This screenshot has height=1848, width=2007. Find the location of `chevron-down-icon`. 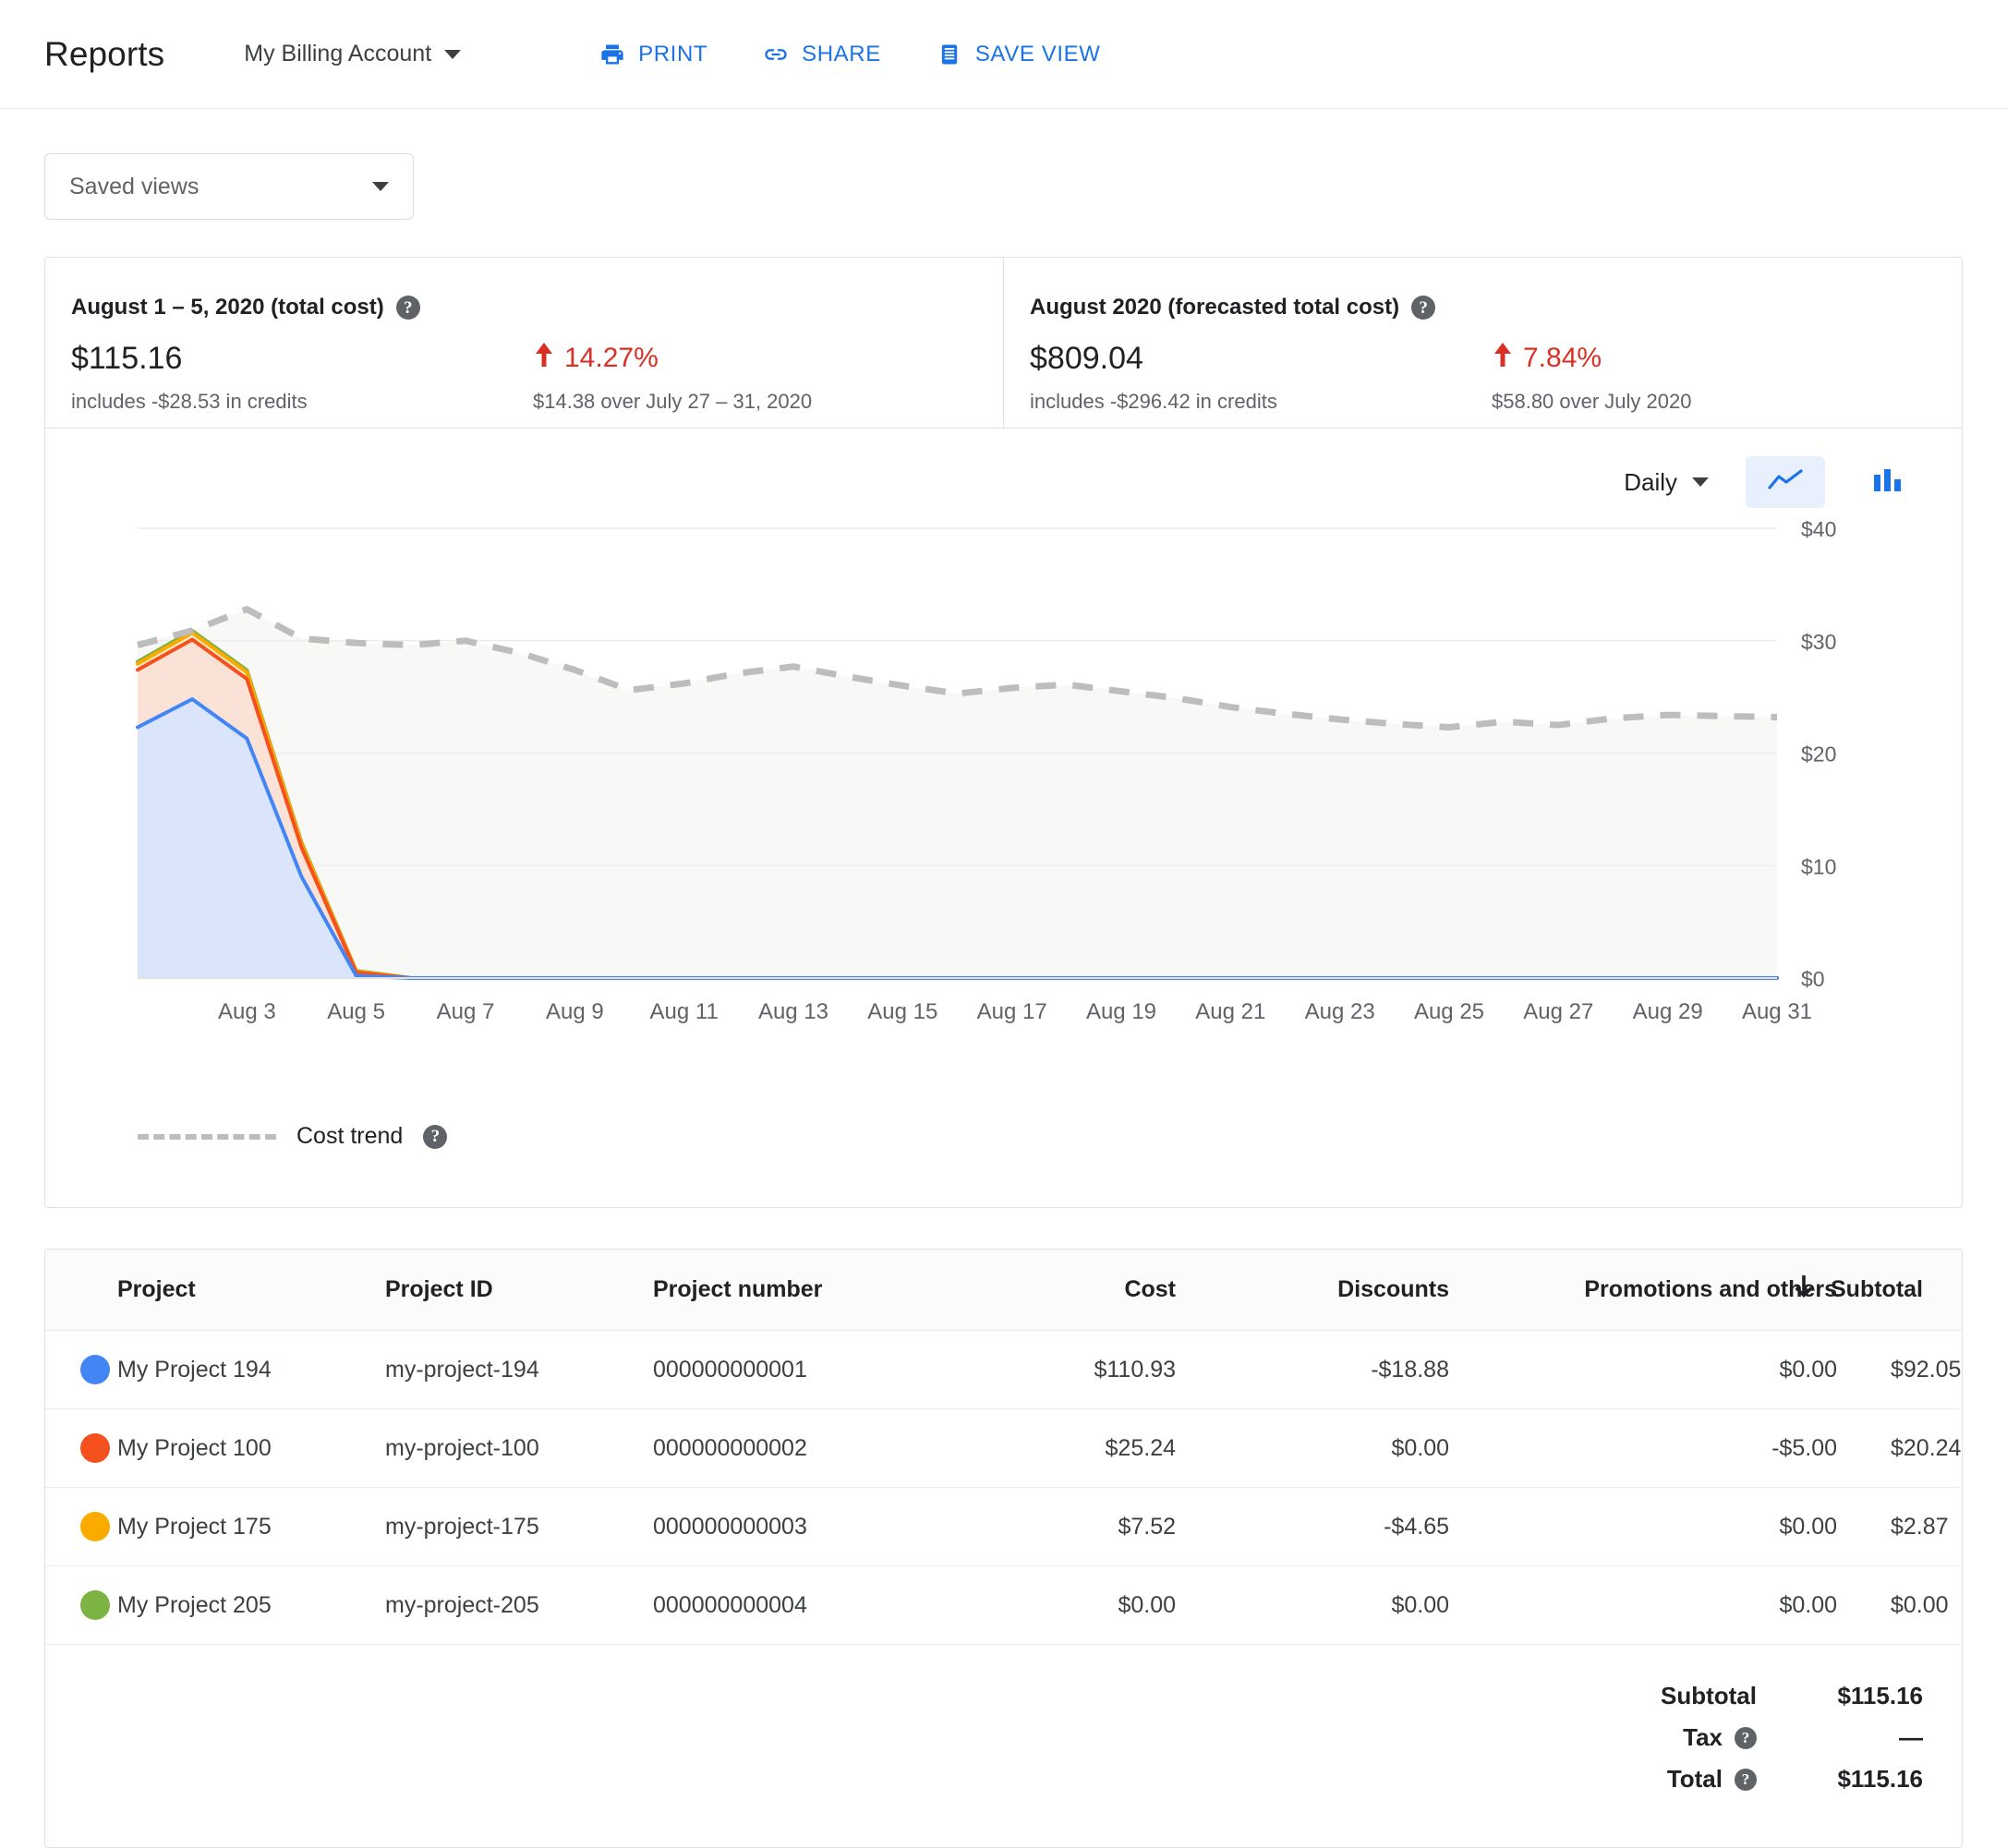

chevron-down-icon is located at coordinates (380, 187).